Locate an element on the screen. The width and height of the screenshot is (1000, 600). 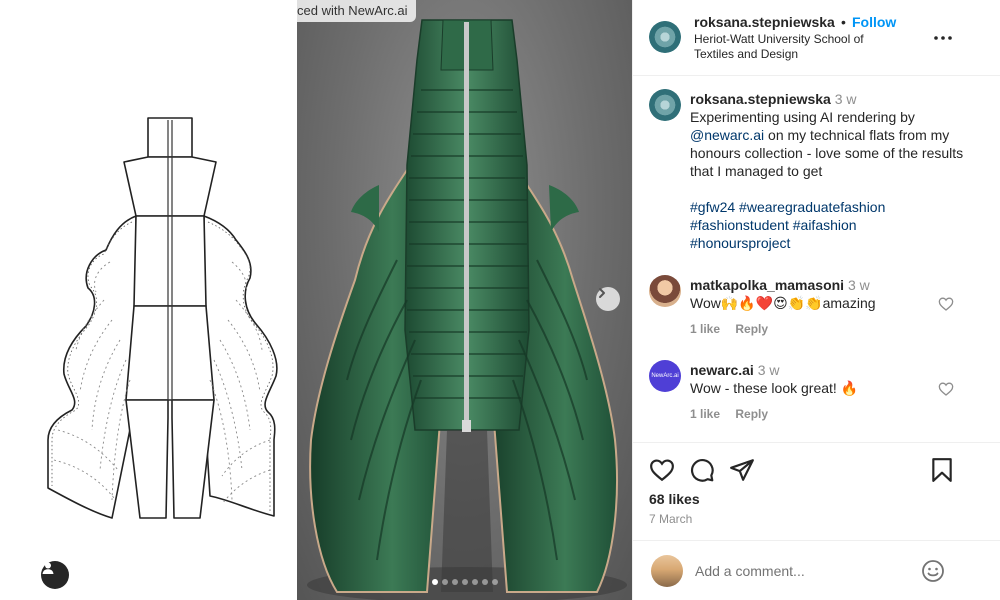
comment-text: Wow - these look great! 🔥 is located at coordinates (774, 388).